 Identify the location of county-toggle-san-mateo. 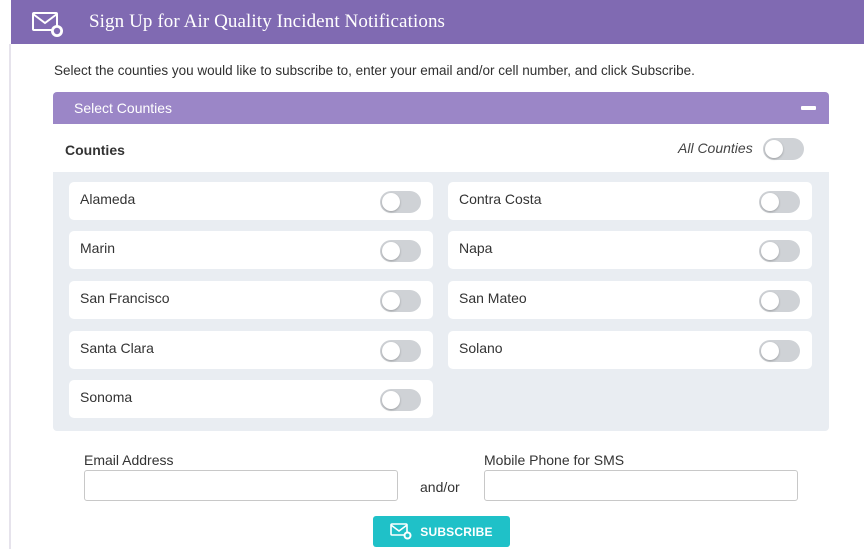
(779, 301).